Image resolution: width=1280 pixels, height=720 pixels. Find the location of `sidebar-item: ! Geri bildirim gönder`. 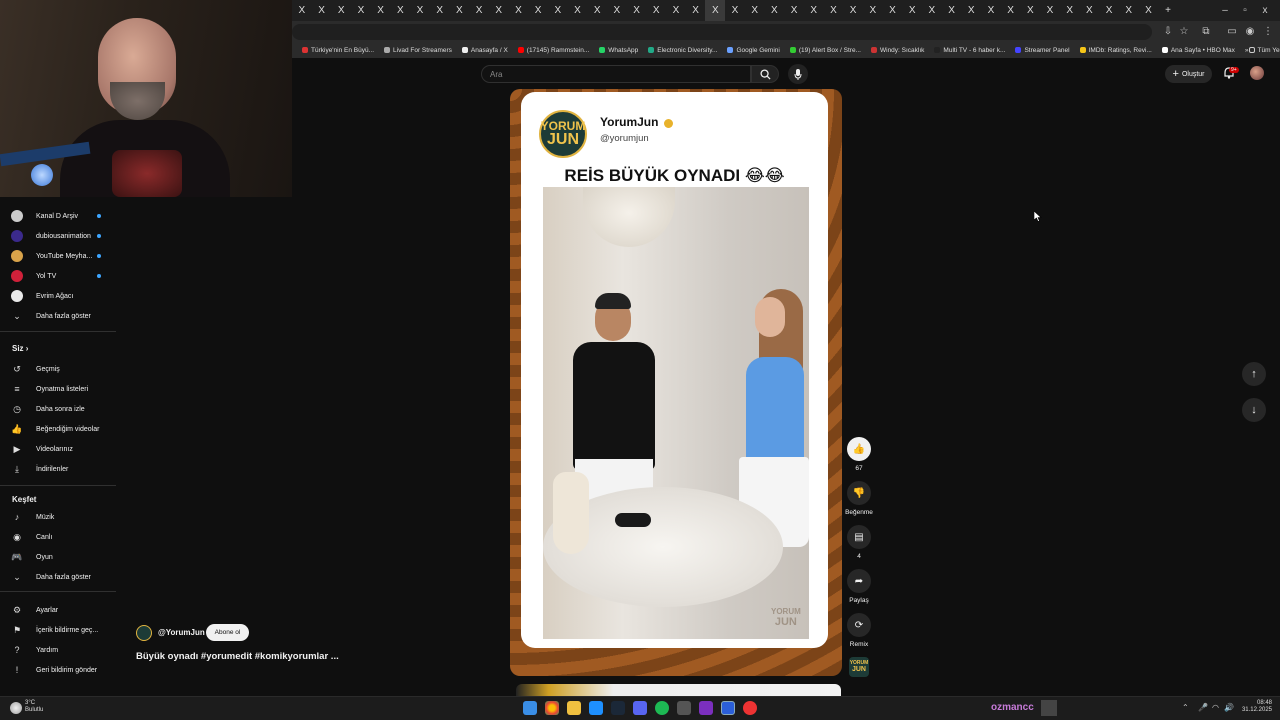

sidebar-item: ! Geri bildirim gönder is located at coordinates (58, 670).